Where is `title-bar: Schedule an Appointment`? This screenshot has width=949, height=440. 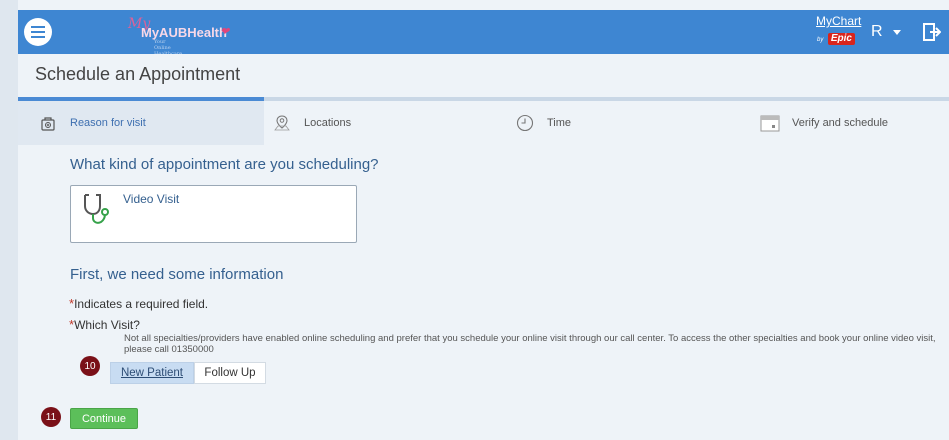
title-bar: Schedule an Appointment is located at coordinates (483, 75).